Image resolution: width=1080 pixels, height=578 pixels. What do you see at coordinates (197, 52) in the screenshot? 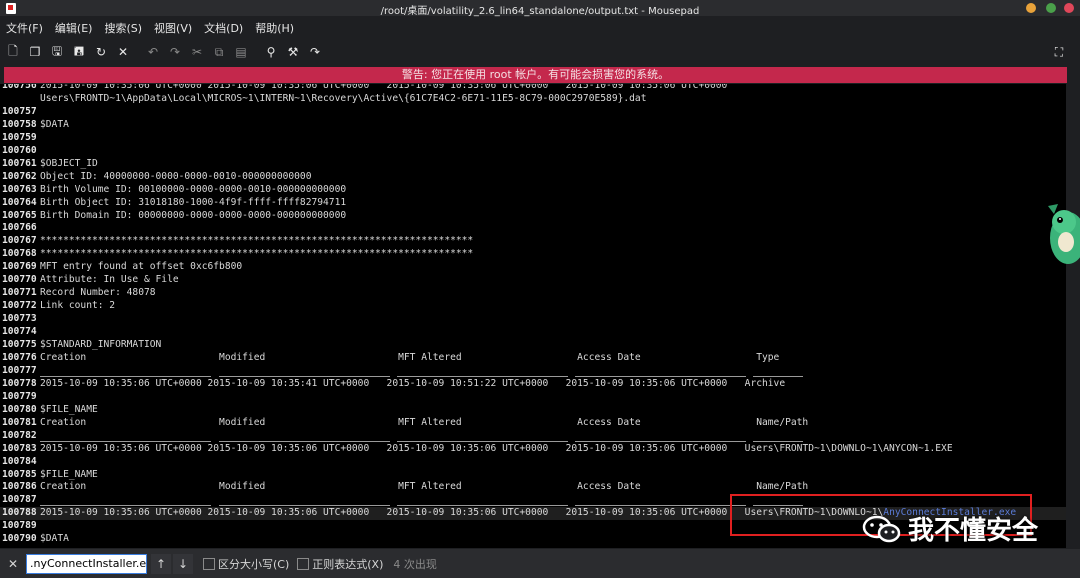
I see `cut-icon: ✂` at bounding box center [197, 52].